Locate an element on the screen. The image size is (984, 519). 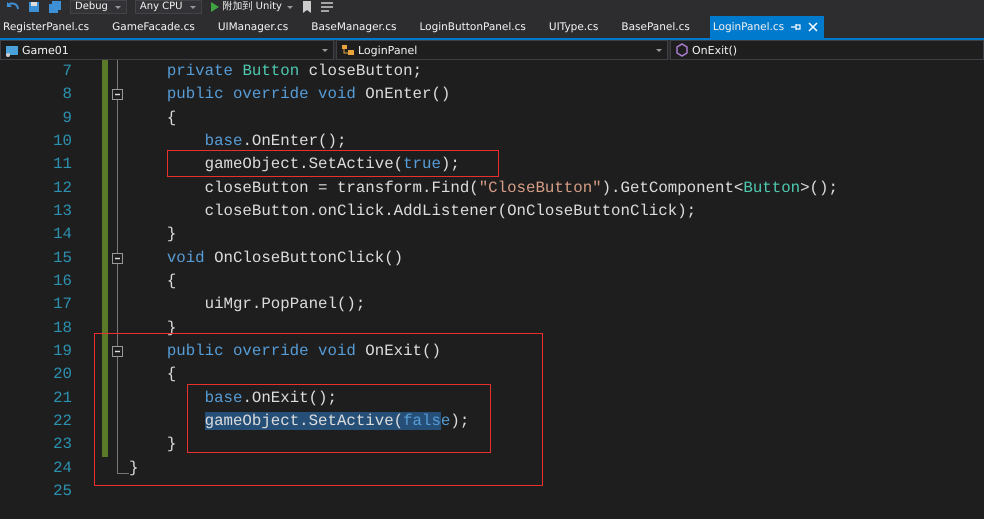
selected-code: gameObject.SetActive( is located at coordinates (304, 421).